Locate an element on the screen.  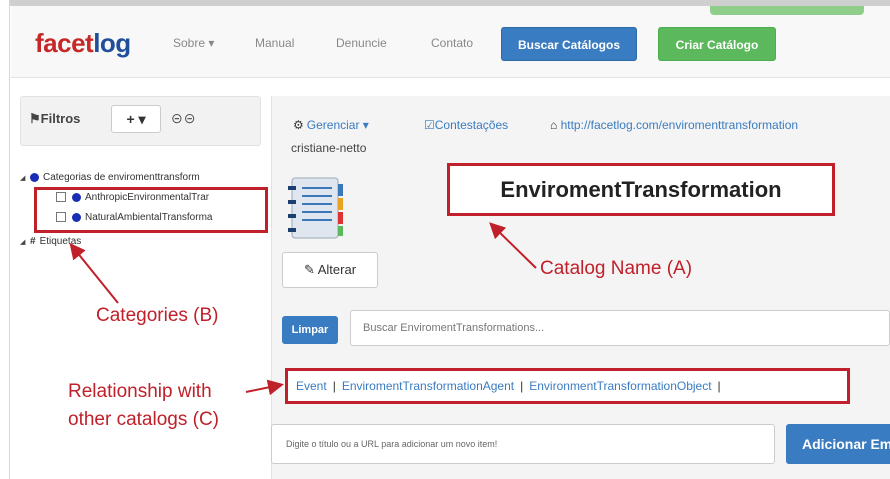
filters-header: ⚑Filtros is located at coordinates (54, 119).